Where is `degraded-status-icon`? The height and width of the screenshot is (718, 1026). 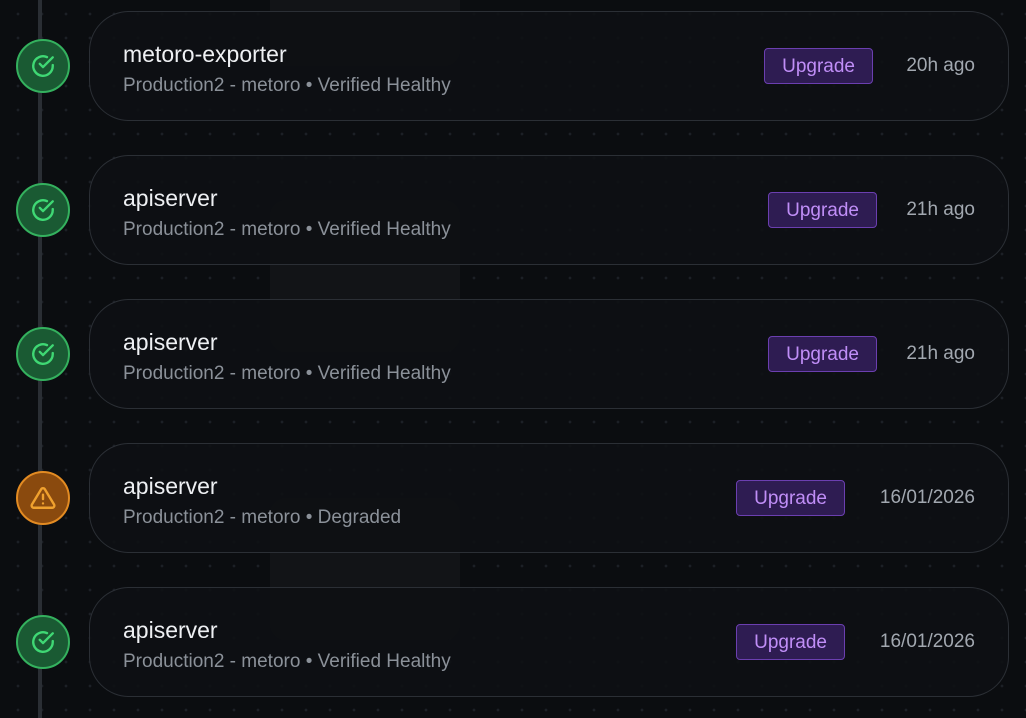
degraded-status-icon is located at coordinates (43, 498).